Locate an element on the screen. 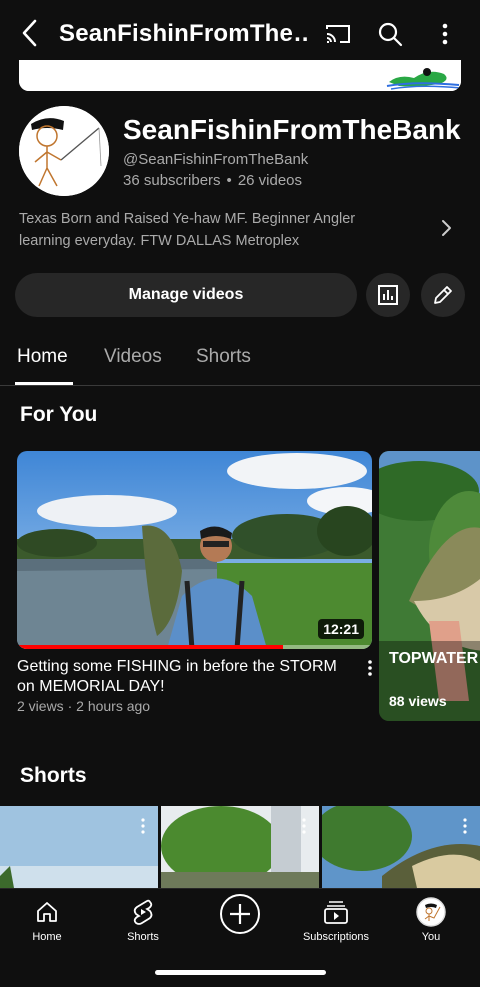 Image resolution: width=480 pixels, height=987 pixels. shorts-heading: Shorts is located at coordinates (53, 775).